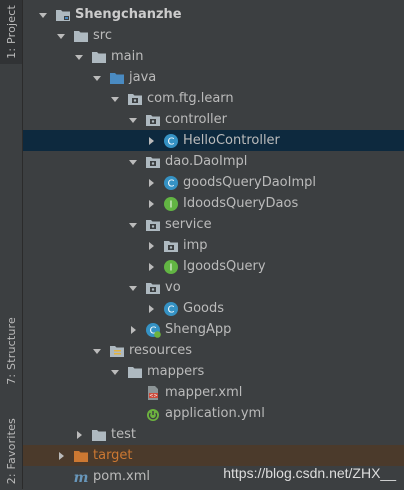 Image resolution: width=404 pixels, height=490 pixels. What do you see at coordinates (213, 224) in the screenshot?
I see `tree-row: service` at bounding box center [213, 224].